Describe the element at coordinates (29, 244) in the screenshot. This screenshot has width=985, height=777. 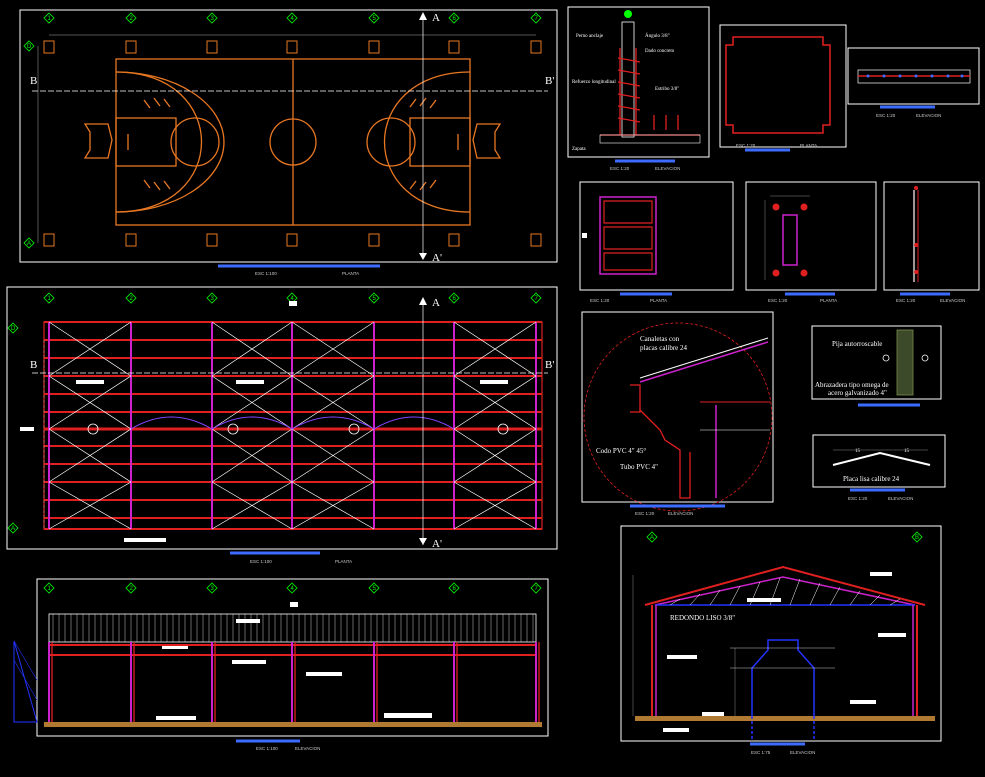
I see `grid-marker-a: A` at that location.